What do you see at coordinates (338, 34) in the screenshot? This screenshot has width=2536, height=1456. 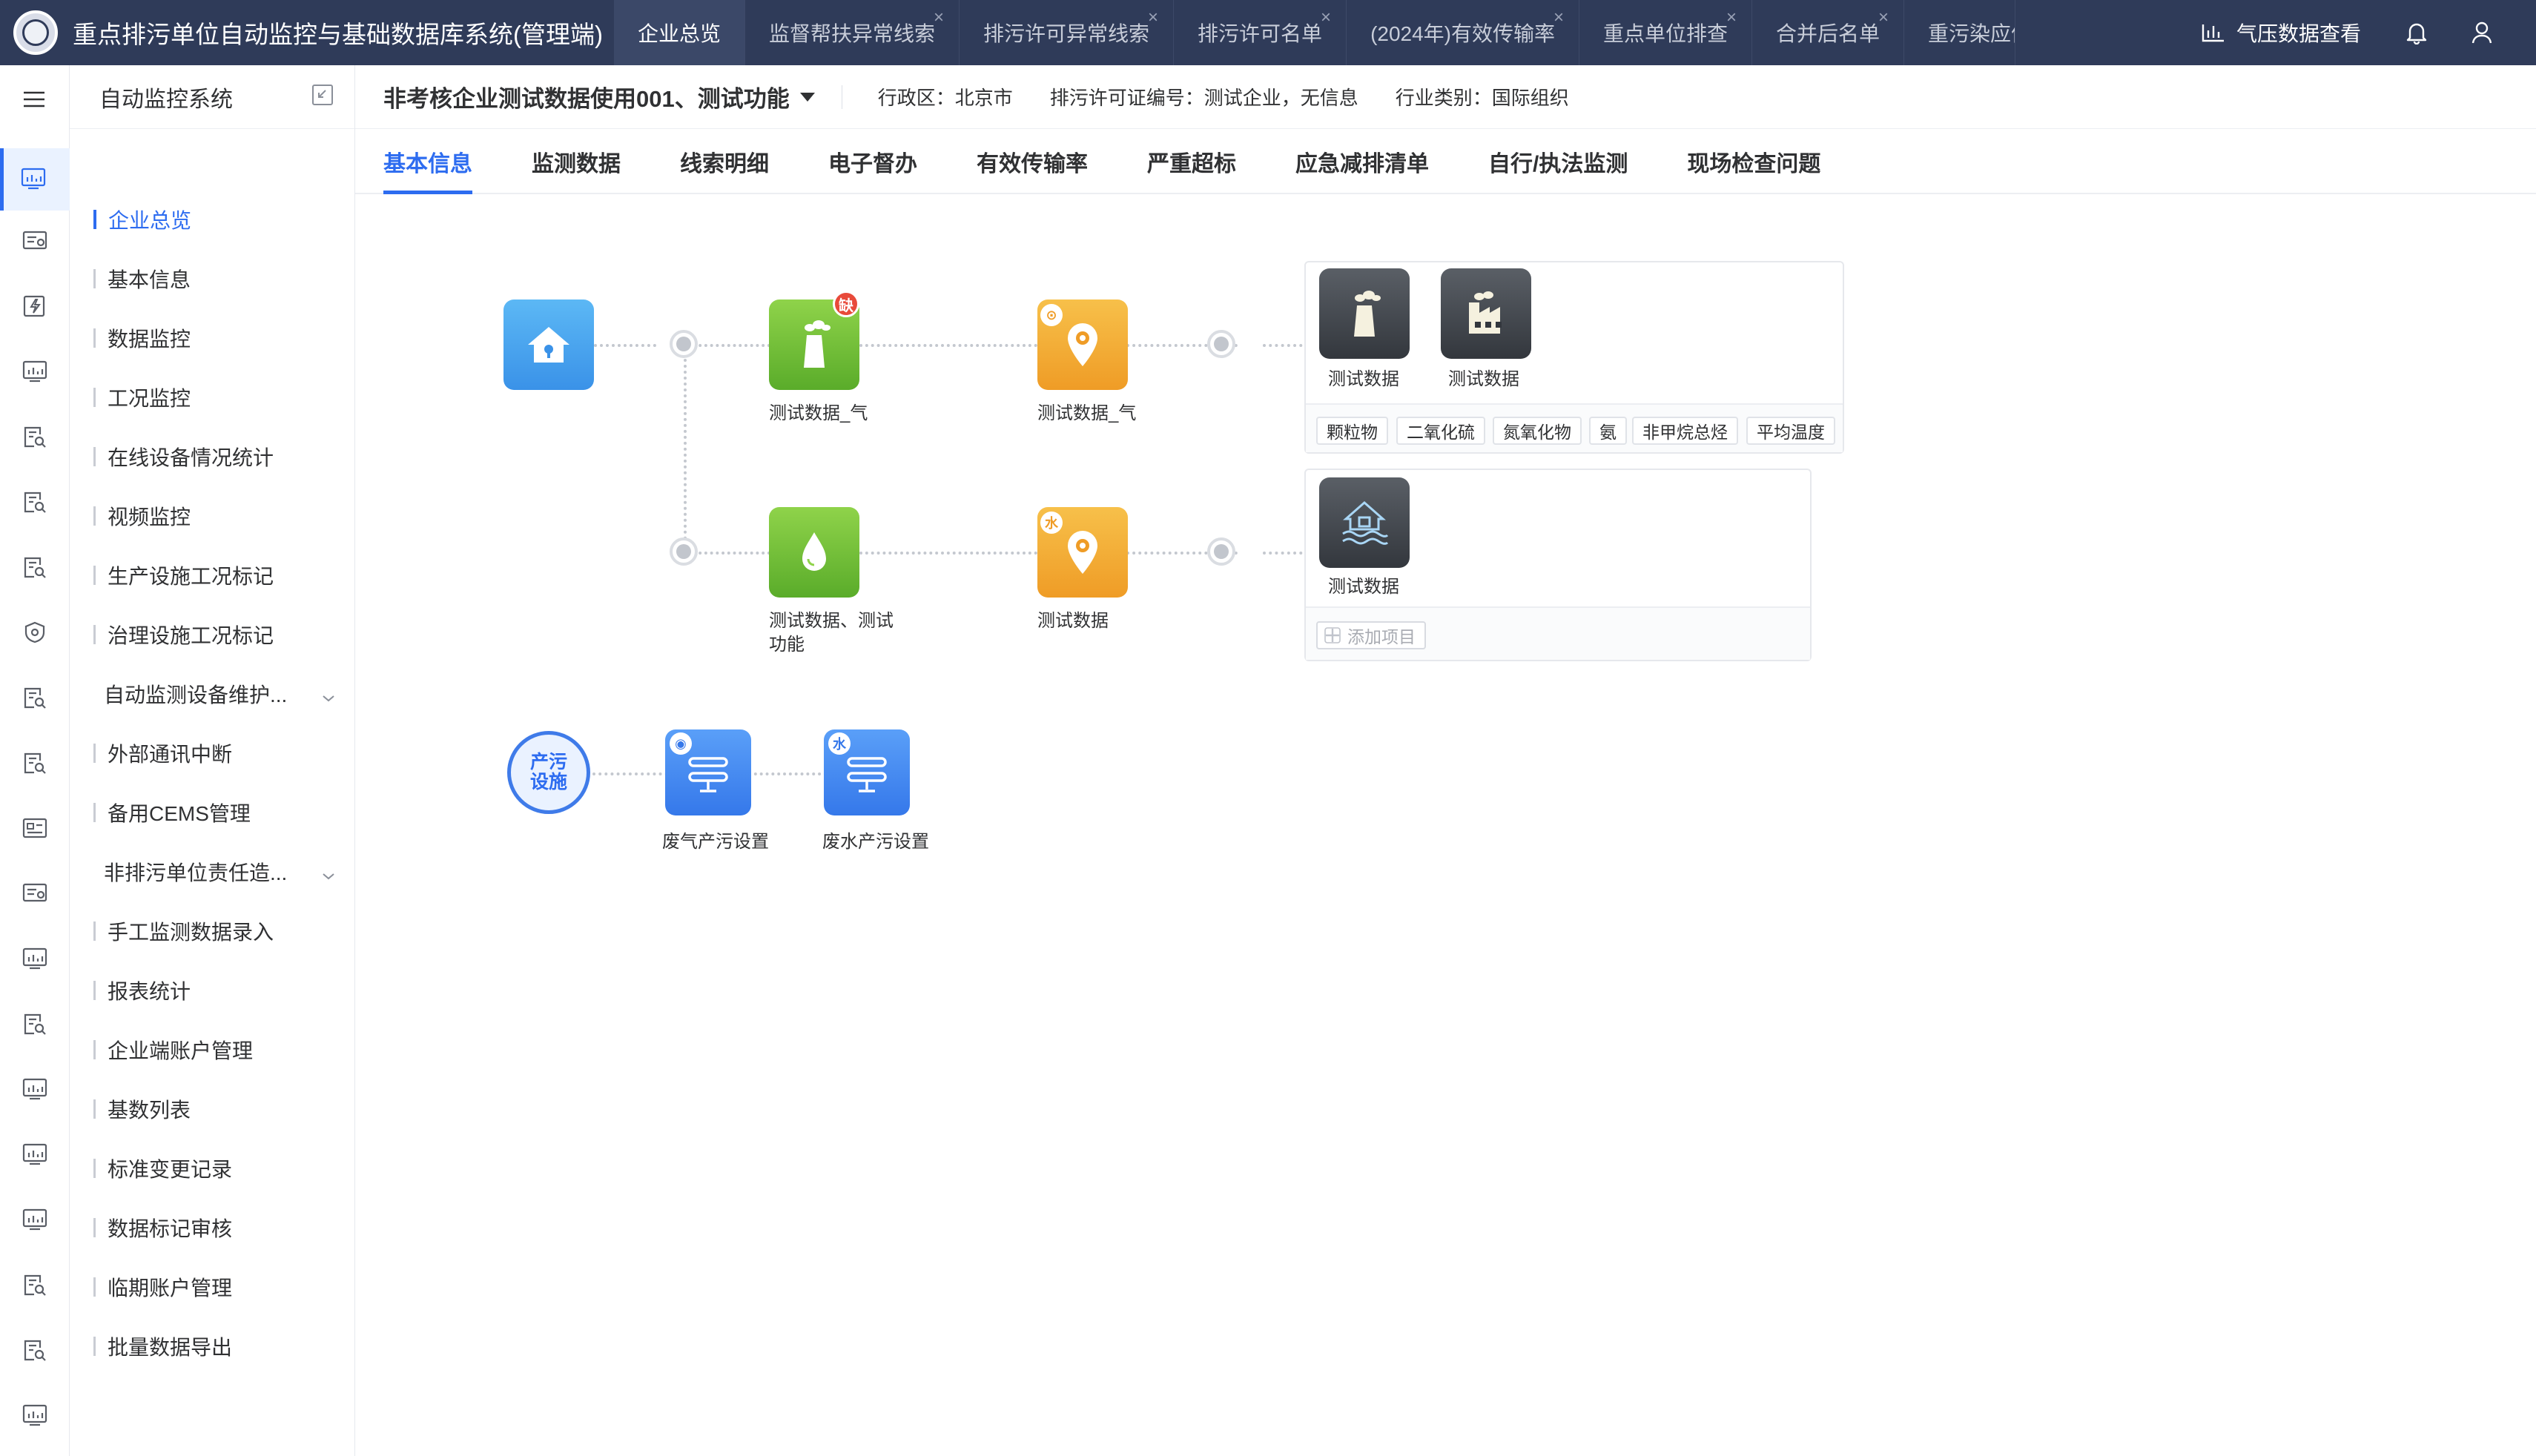 I see `app-title: 重点排污单位自动监控与基础数据库系统(管理端)` at bounding box center [338, 34].